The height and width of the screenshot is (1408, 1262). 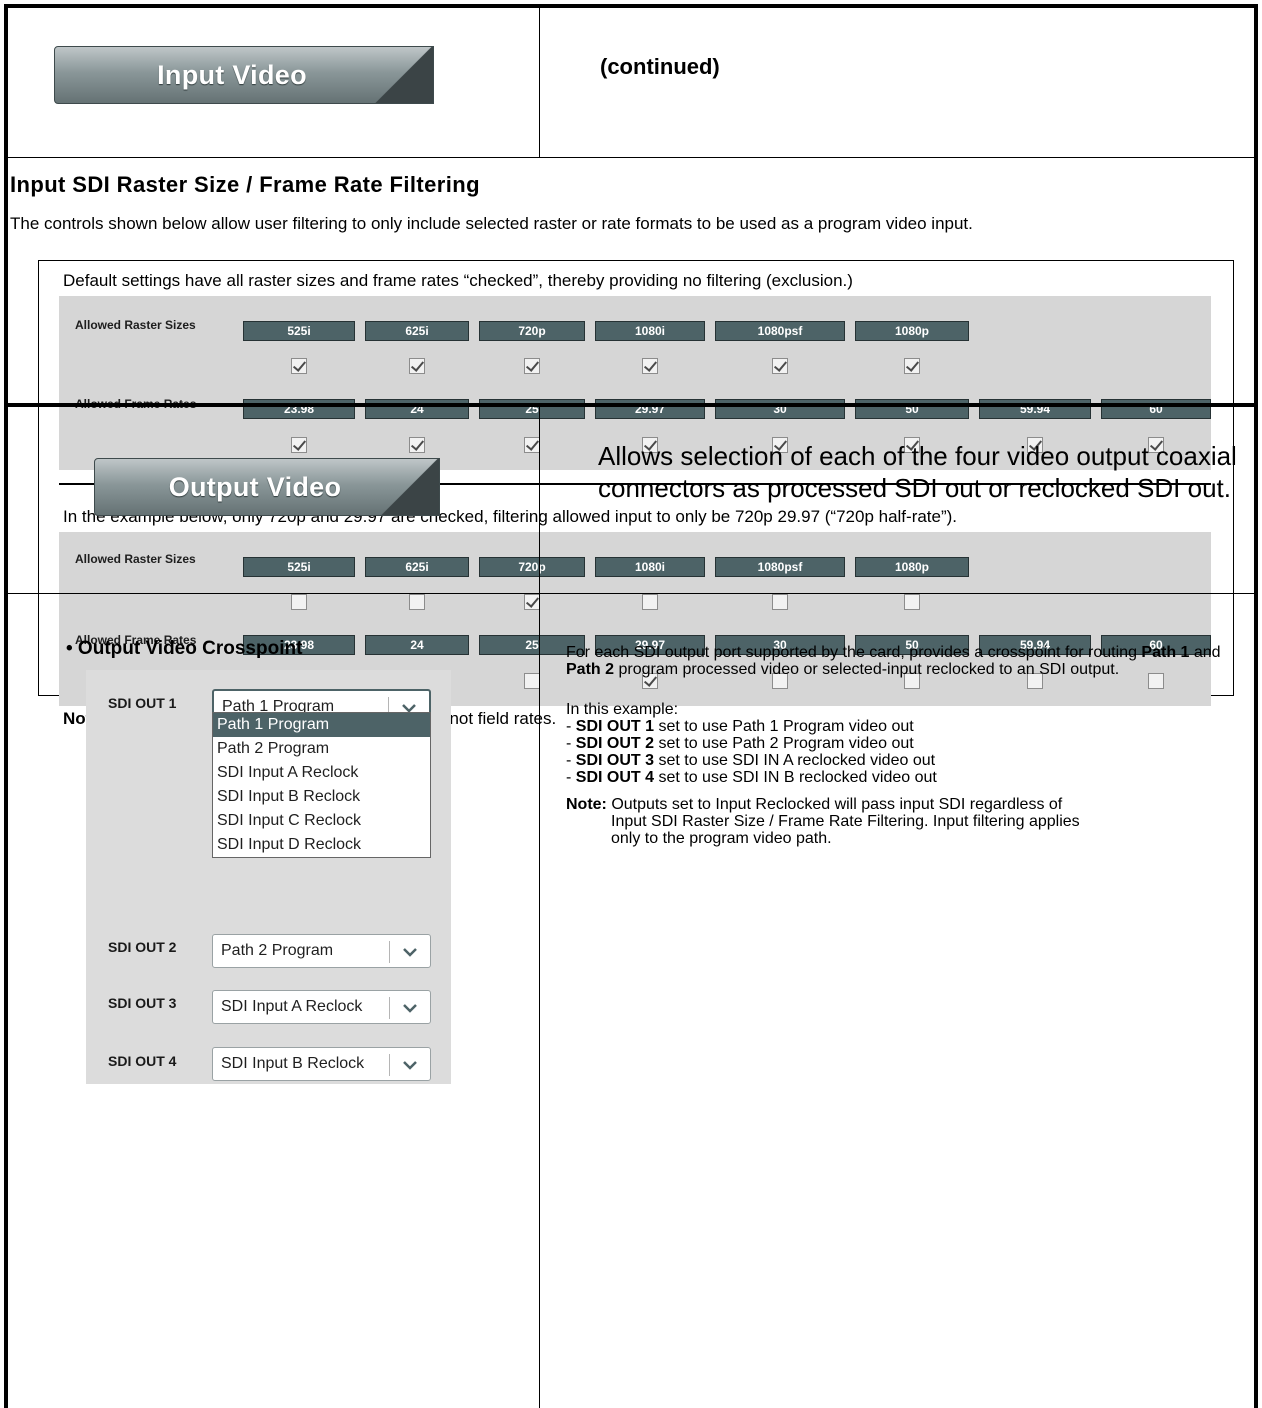 What do you see at coordinates (780, 409) in the screenshot?
I see `frame-rate-chip: 30` at bounding box center [780, 409].